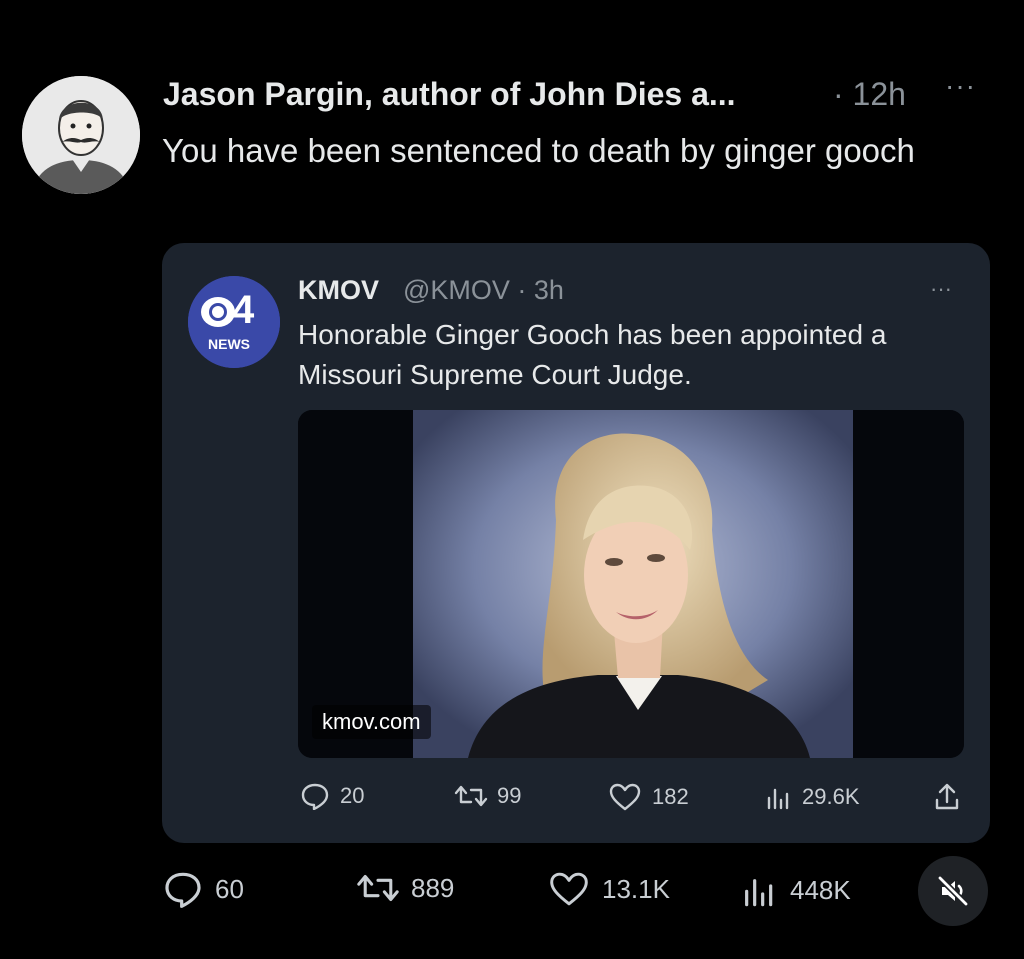 Image resolution: width=1024 pixels, height=959 pixels. Describe the element at coordinates (371, 722) in the screenshot. I see `link-source-label: kmov.com` at that location.